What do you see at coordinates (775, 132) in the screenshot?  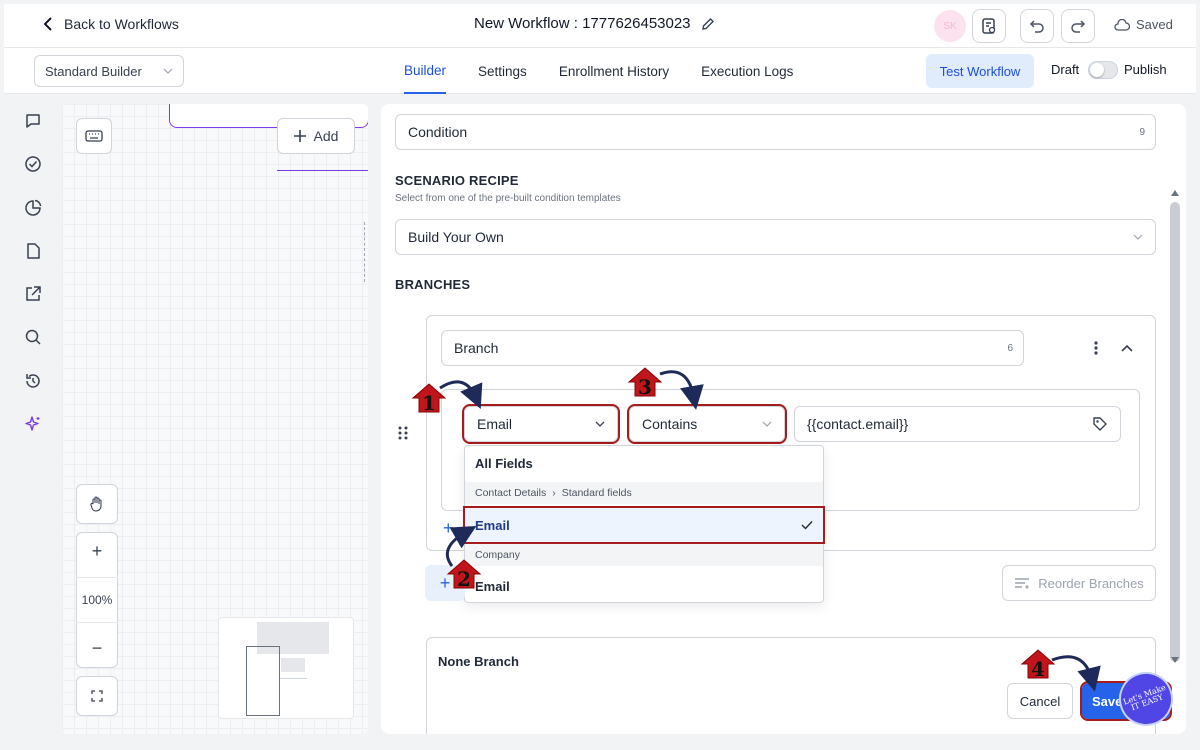 I see `condition-name-input: Condition 9` at bounding box center [775, 132].